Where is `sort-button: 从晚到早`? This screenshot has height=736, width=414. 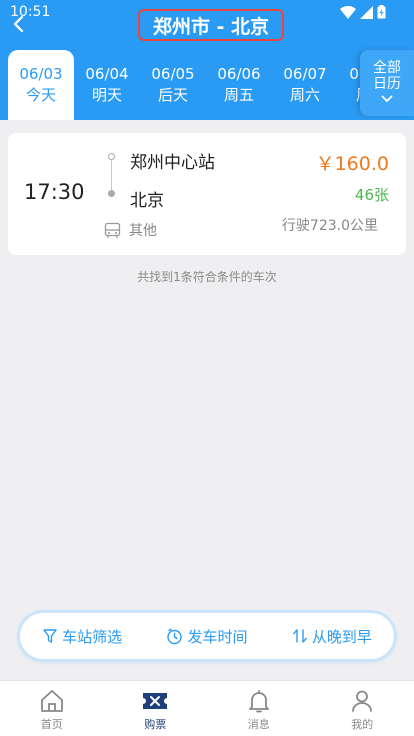
sort-button: 从晚到早 is located at coordinates (332, 636).